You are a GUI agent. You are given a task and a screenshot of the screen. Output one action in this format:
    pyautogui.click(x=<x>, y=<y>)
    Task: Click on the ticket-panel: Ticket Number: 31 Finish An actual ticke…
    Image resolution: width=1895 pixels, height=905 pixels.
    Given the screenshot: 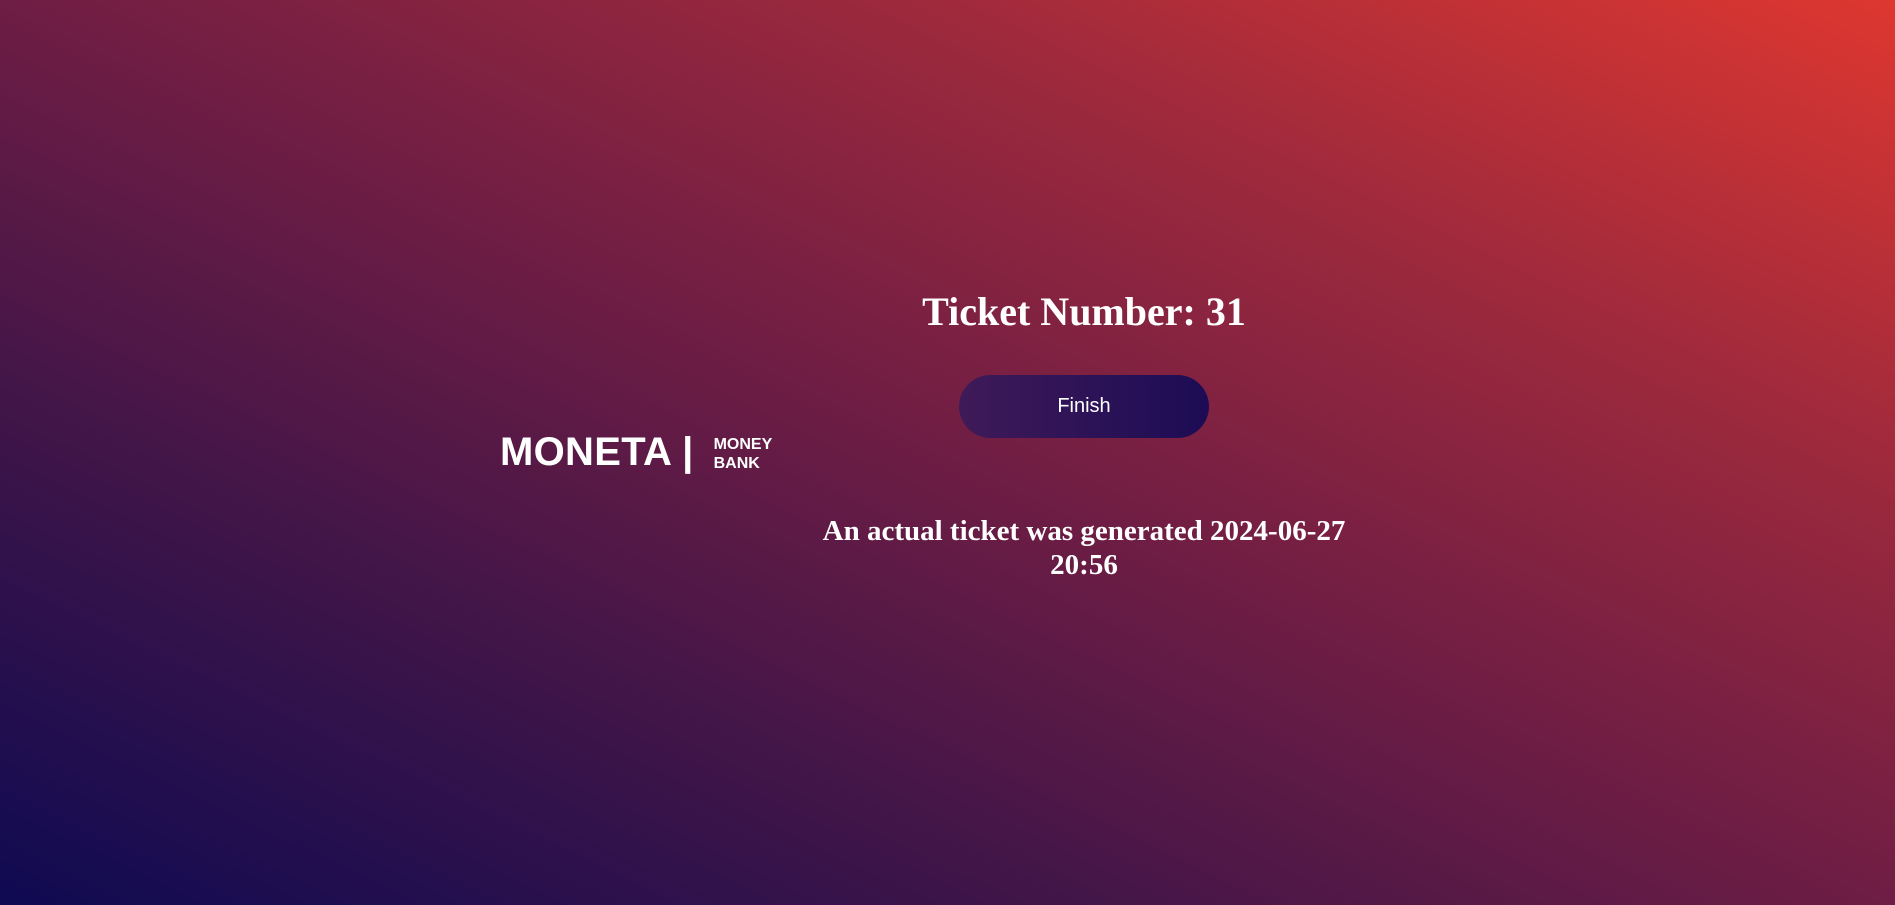 What is the action you would take?
    pyautogui.click(x=1084, y=434)
    